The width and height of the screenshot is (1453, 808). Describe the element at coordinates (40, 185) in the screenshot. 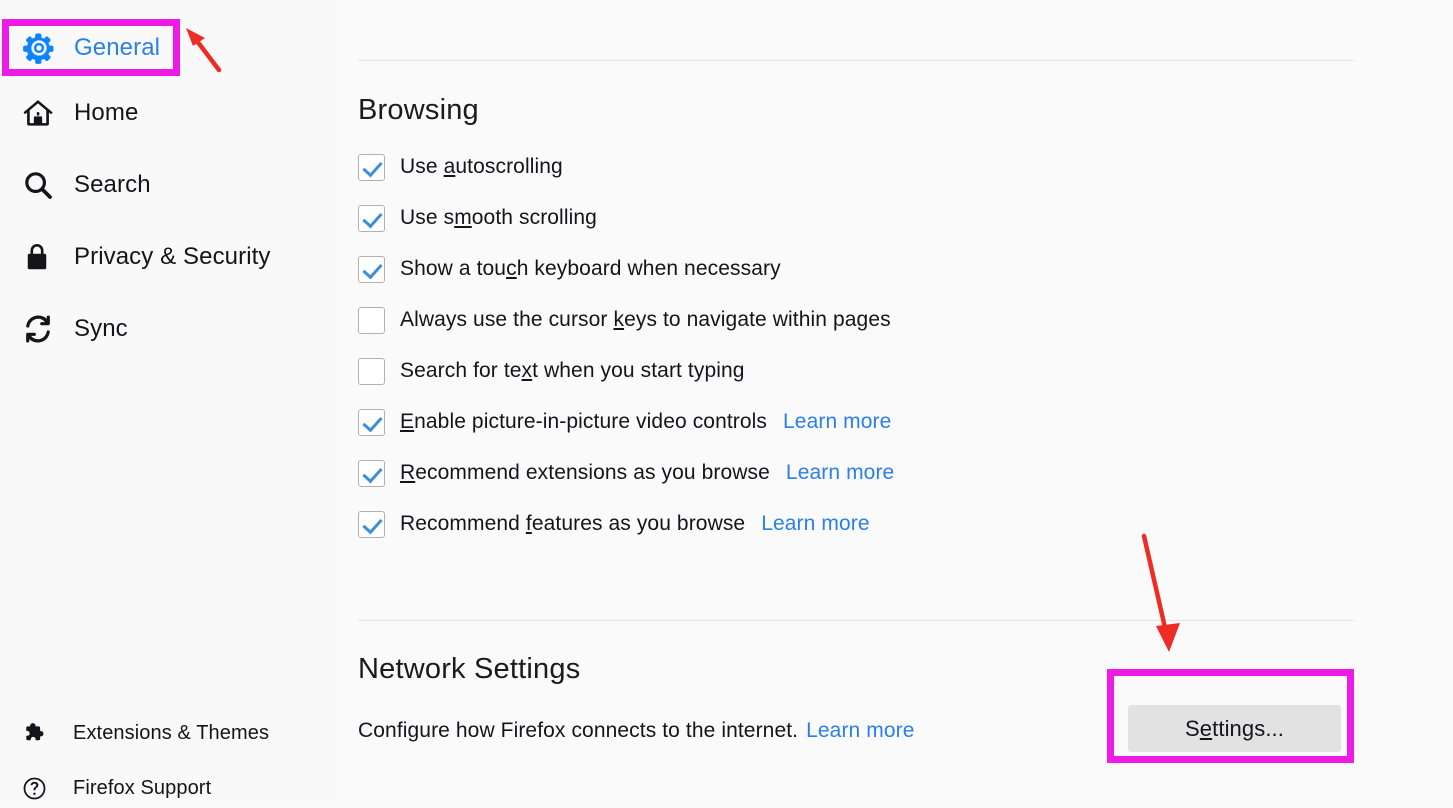

I see `search-icon` at that location.